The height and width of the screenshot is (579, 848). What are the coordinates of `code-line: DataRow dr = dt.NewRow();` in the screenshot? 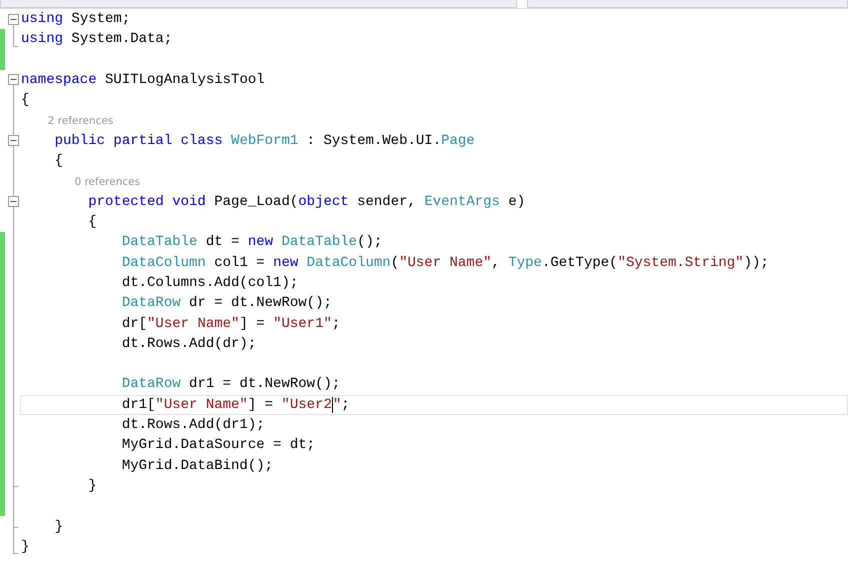 It's located at (226, 303).